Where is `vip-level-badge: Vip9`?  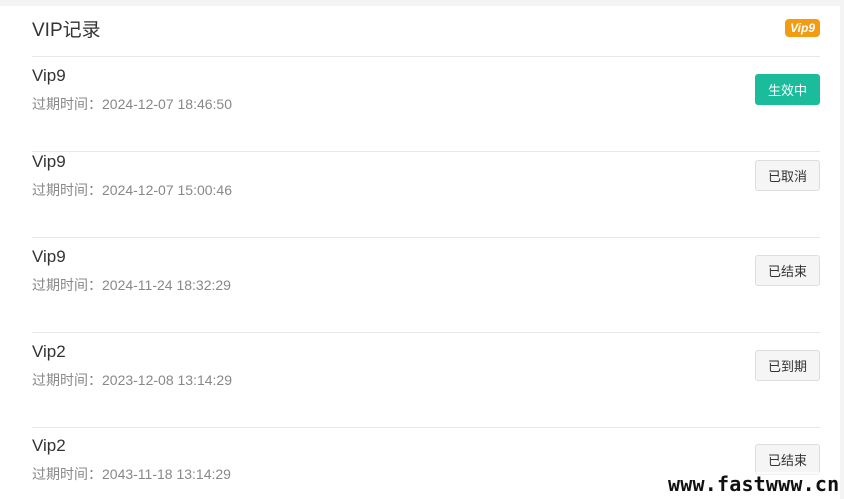 vip-level-badge: Vip9 is located at coordinates (802, 28).